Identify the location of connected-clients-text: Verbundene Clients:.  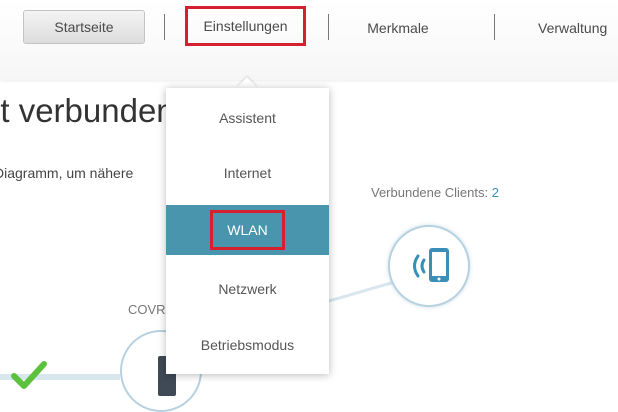
(430, 192).